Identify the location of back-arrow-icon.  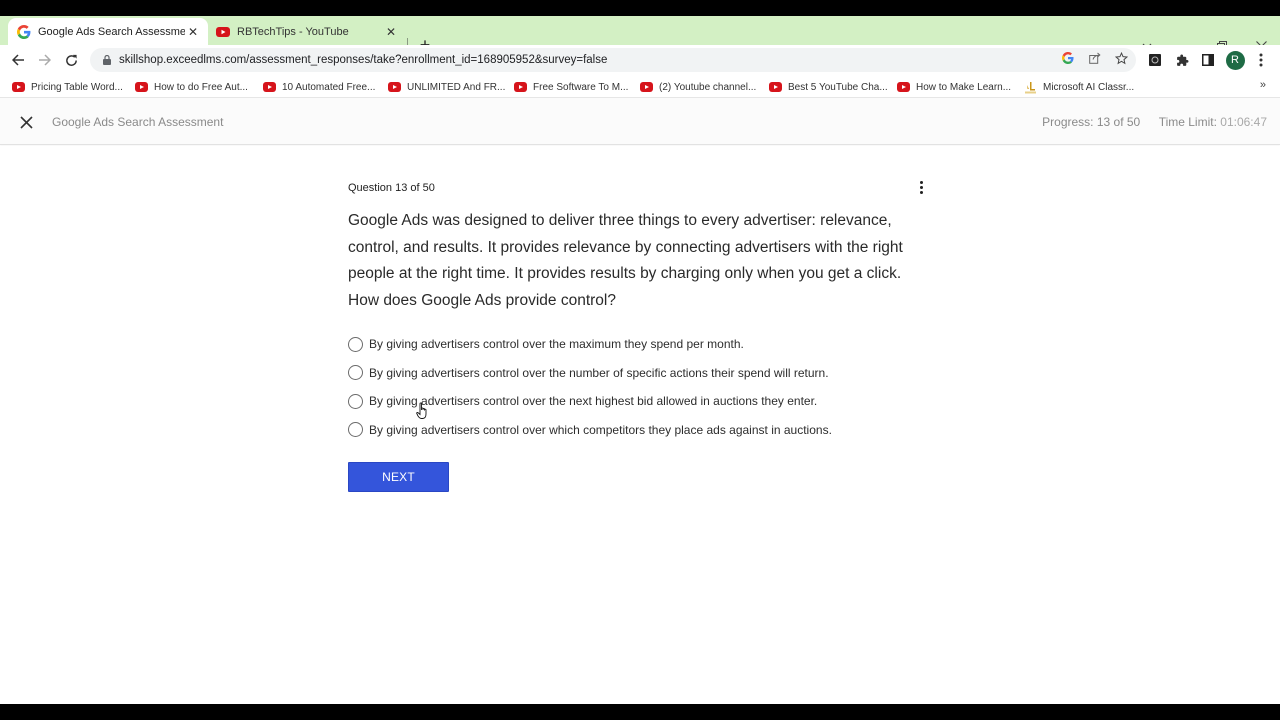
(18, 60).